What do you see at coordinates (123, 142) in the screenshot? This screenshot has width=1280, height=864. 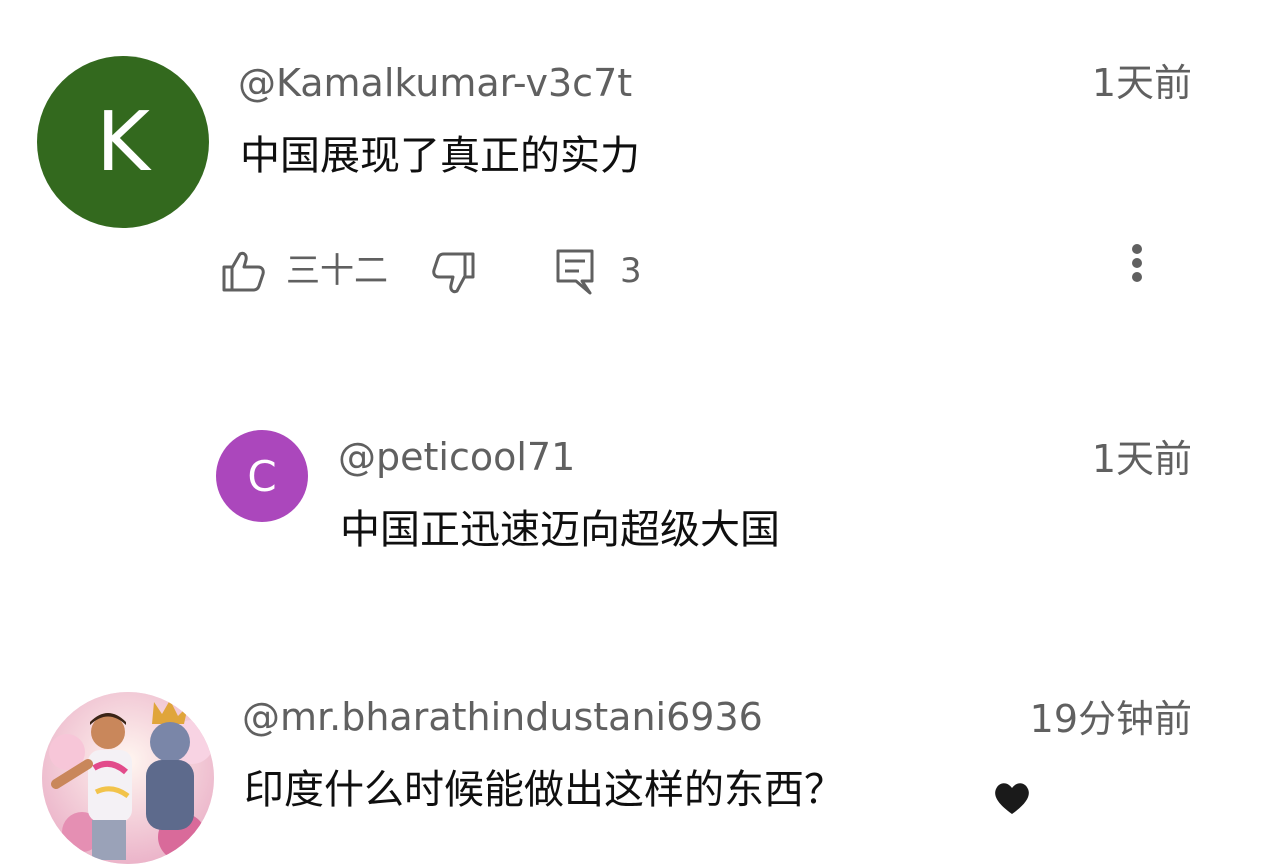 I see `avatar: K` at bounding box center [123, 142].